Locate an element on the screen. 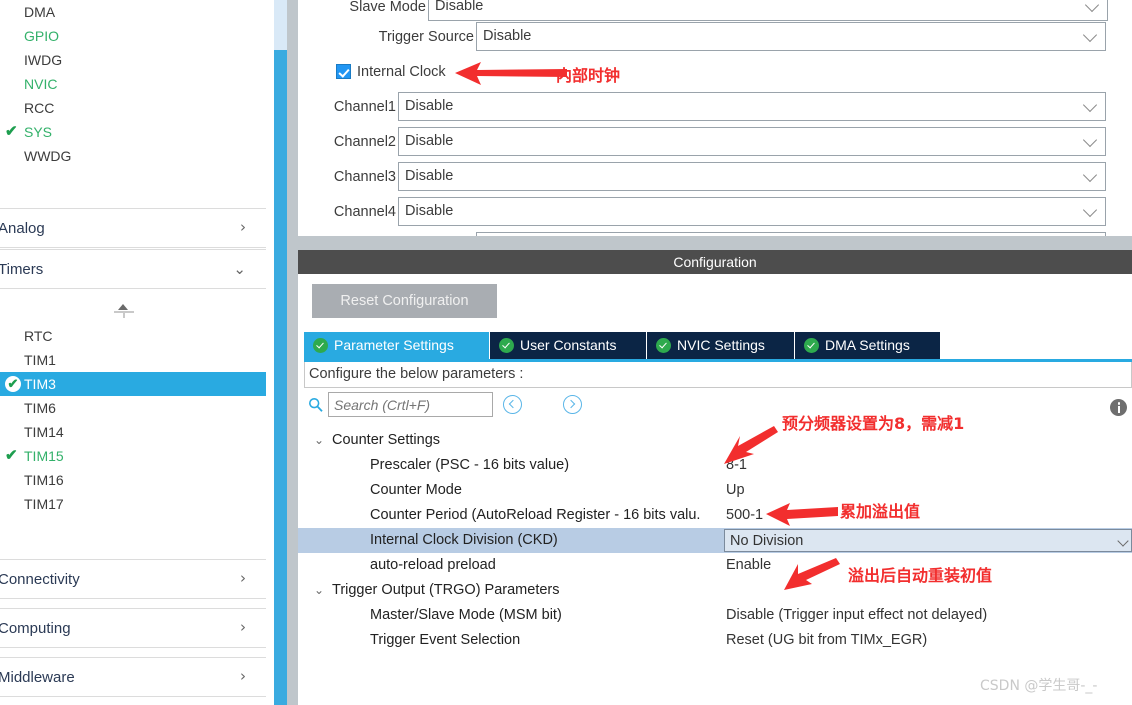  sidebar-peripheral-label: IWDG is located at coordinates (43, 60).